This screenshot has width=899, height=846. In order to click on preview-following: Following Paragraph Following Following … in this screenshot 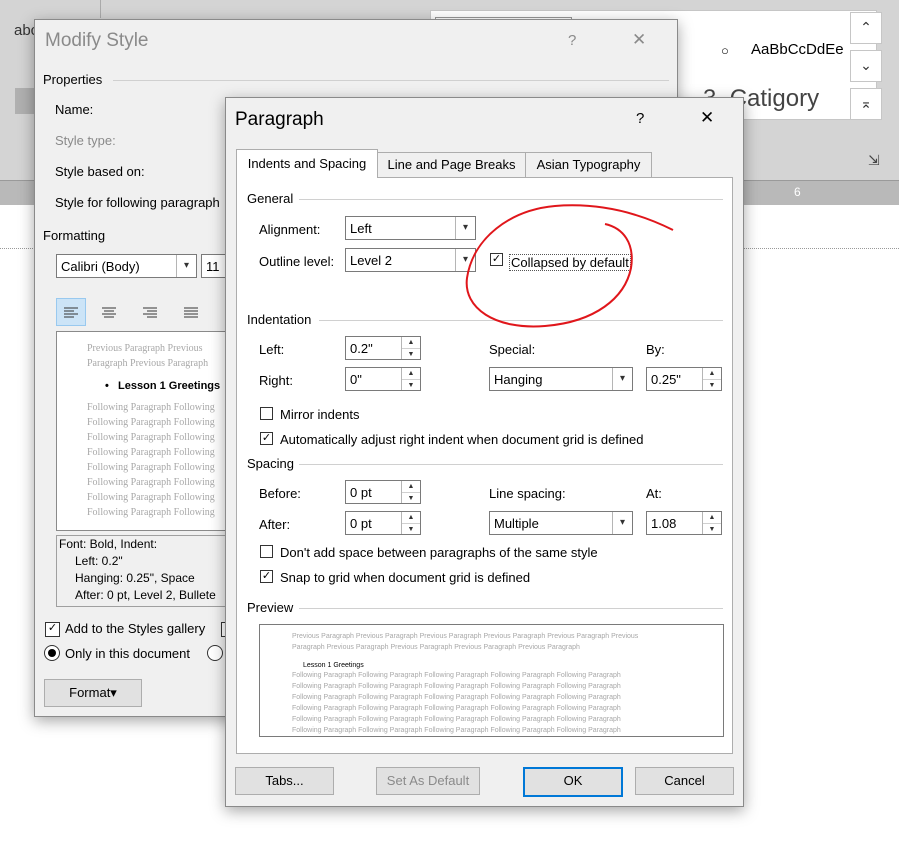, I will do `click(151, 460)`.